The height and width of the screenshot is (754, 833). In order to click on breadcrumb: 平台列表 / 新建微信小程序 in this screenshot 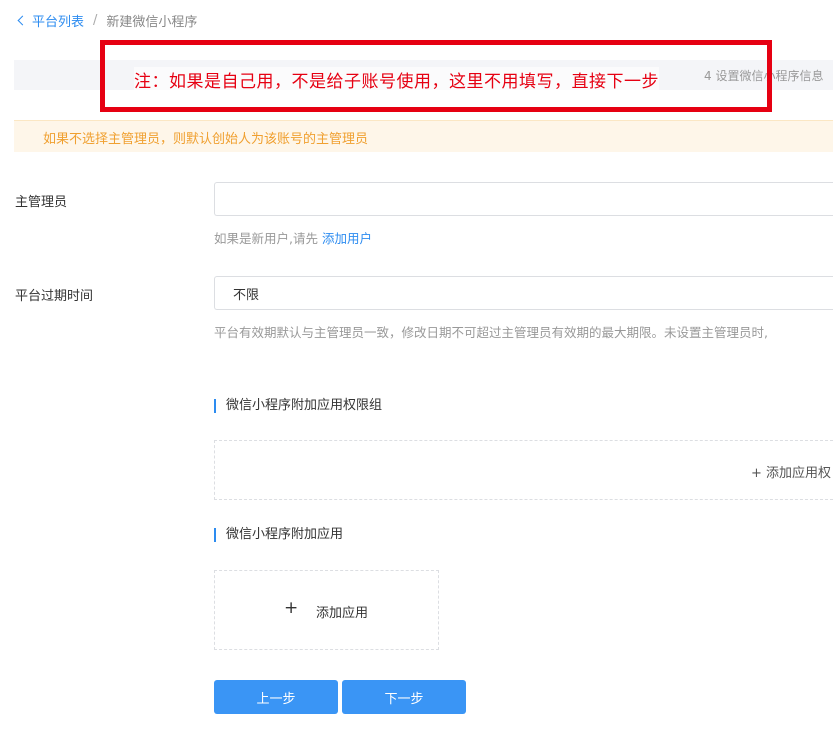, I will do `click(107, 20)`.